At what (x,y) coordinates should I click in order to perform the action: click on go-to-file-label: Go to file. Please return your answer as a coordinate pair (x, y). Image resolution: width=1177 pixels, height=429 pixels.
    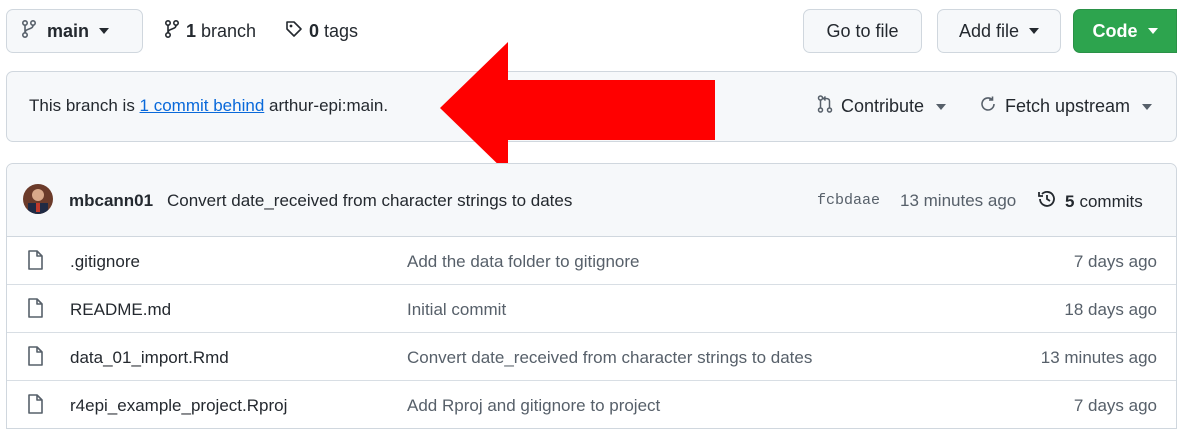
    Looking at the image, I should click on (862, 30).